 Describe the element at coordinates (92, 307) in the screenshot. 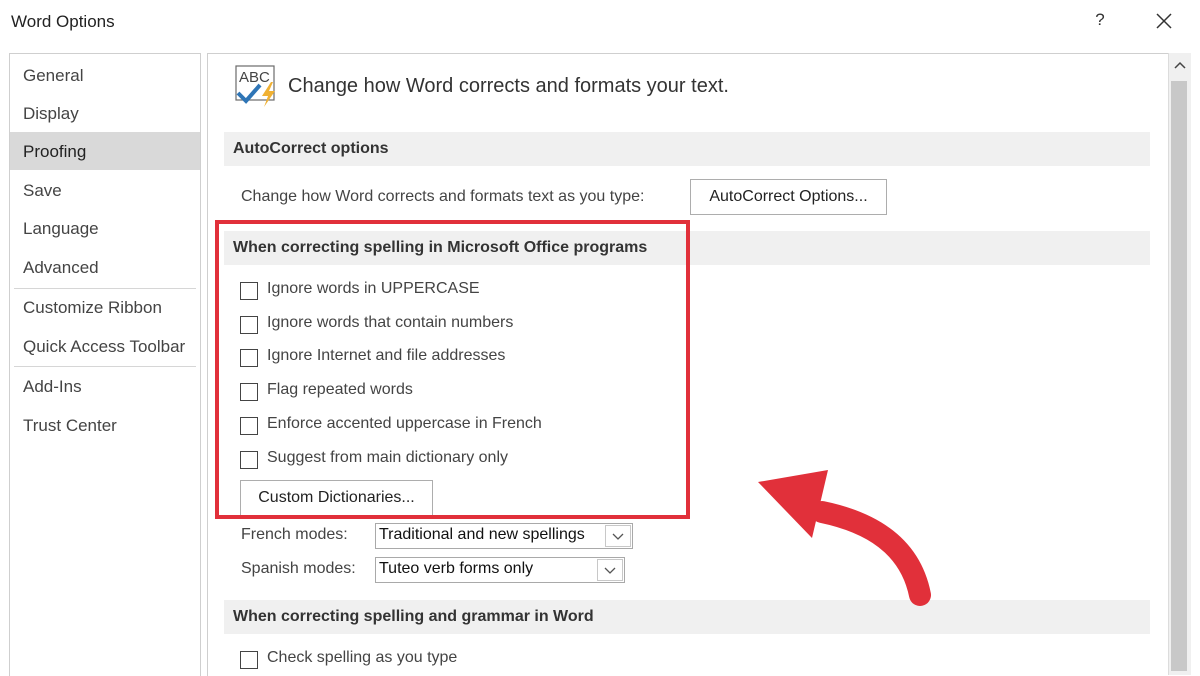

I see `sidebar-item-label: Customize Ribbon` at that location.